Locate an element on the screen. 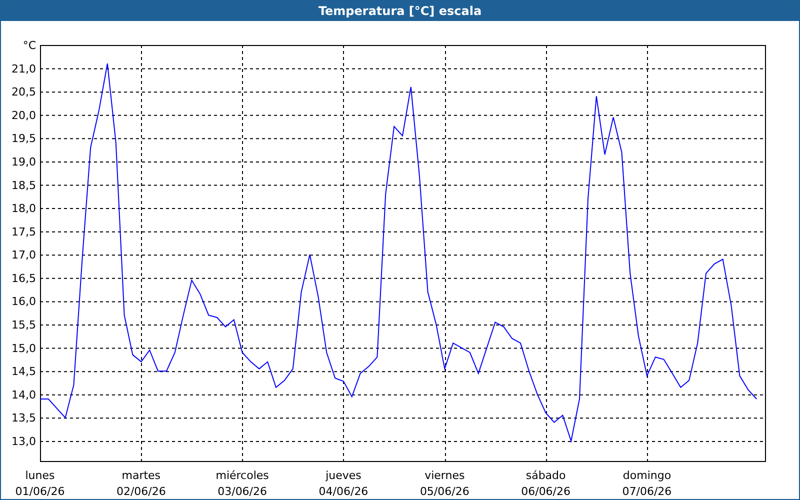  y-tick-label: 14,5 is located at coordinates (24, 371).